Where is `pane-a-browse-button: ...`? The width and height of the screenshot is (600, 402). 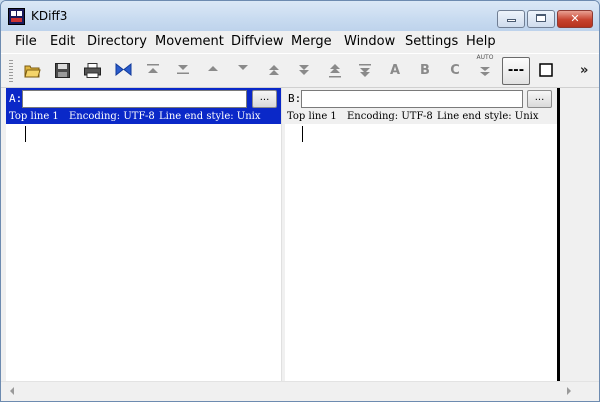 pane-a-browse-button: ... is located at coordinates (264, 99).